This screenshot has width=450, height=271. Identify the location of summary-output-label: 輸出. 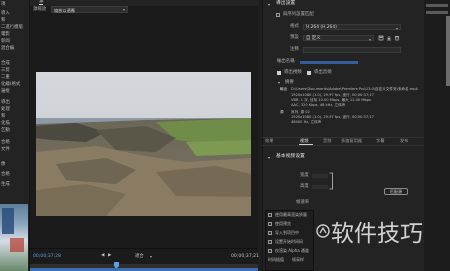
(284, 89).